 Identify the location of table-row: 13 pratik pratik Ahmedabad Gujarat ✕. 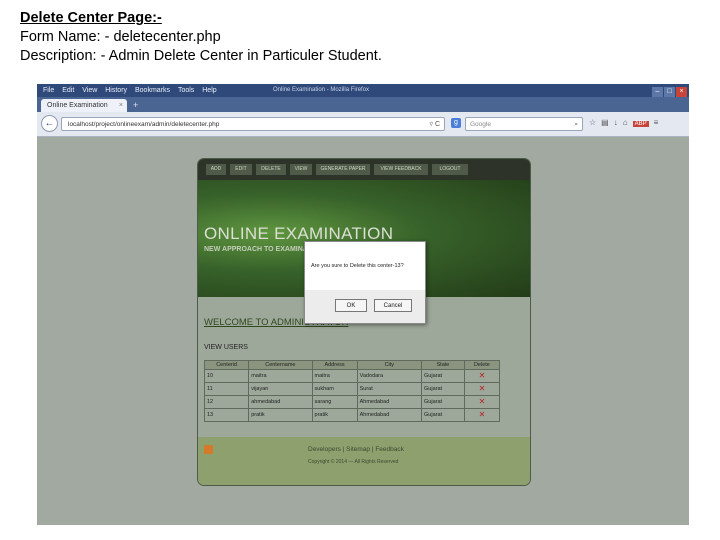
(352, 415).